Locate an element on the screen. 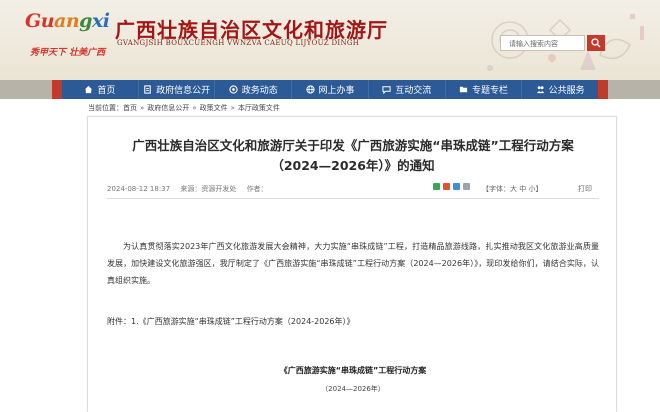 Image resolution: width=660 pixels, height=412 pixels. nav-item-home: 首页 is located at coordinates (100, 89).